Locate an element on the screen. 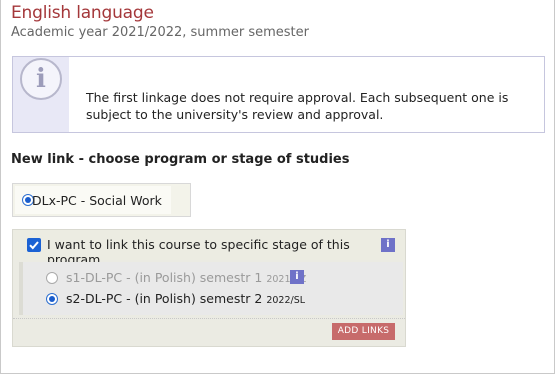  stage-list-rail is located at coordinates (21, 288).